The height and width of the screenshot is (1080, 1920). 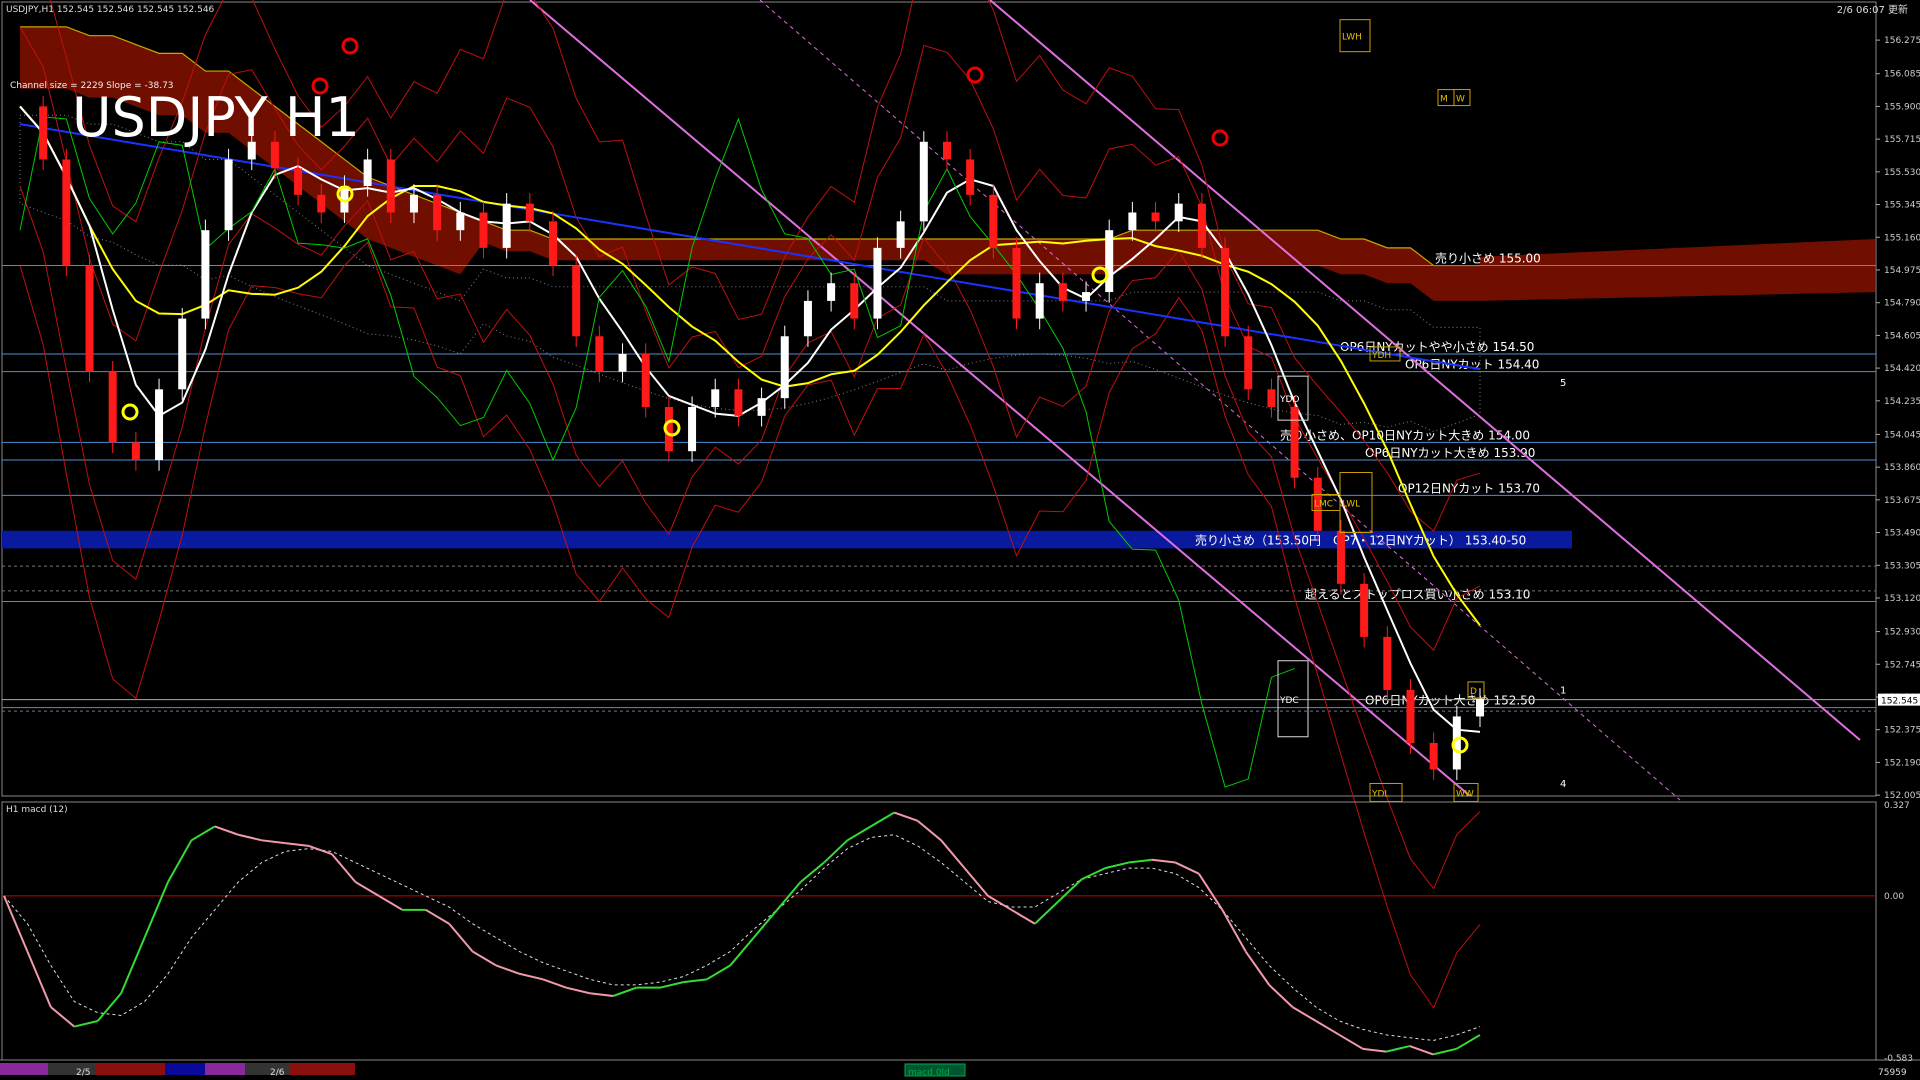 What do you see at coordinates (1902, 468) in the screenshot?
I see `y-tick-label: 153.860` at bounding box center [1902, 468].